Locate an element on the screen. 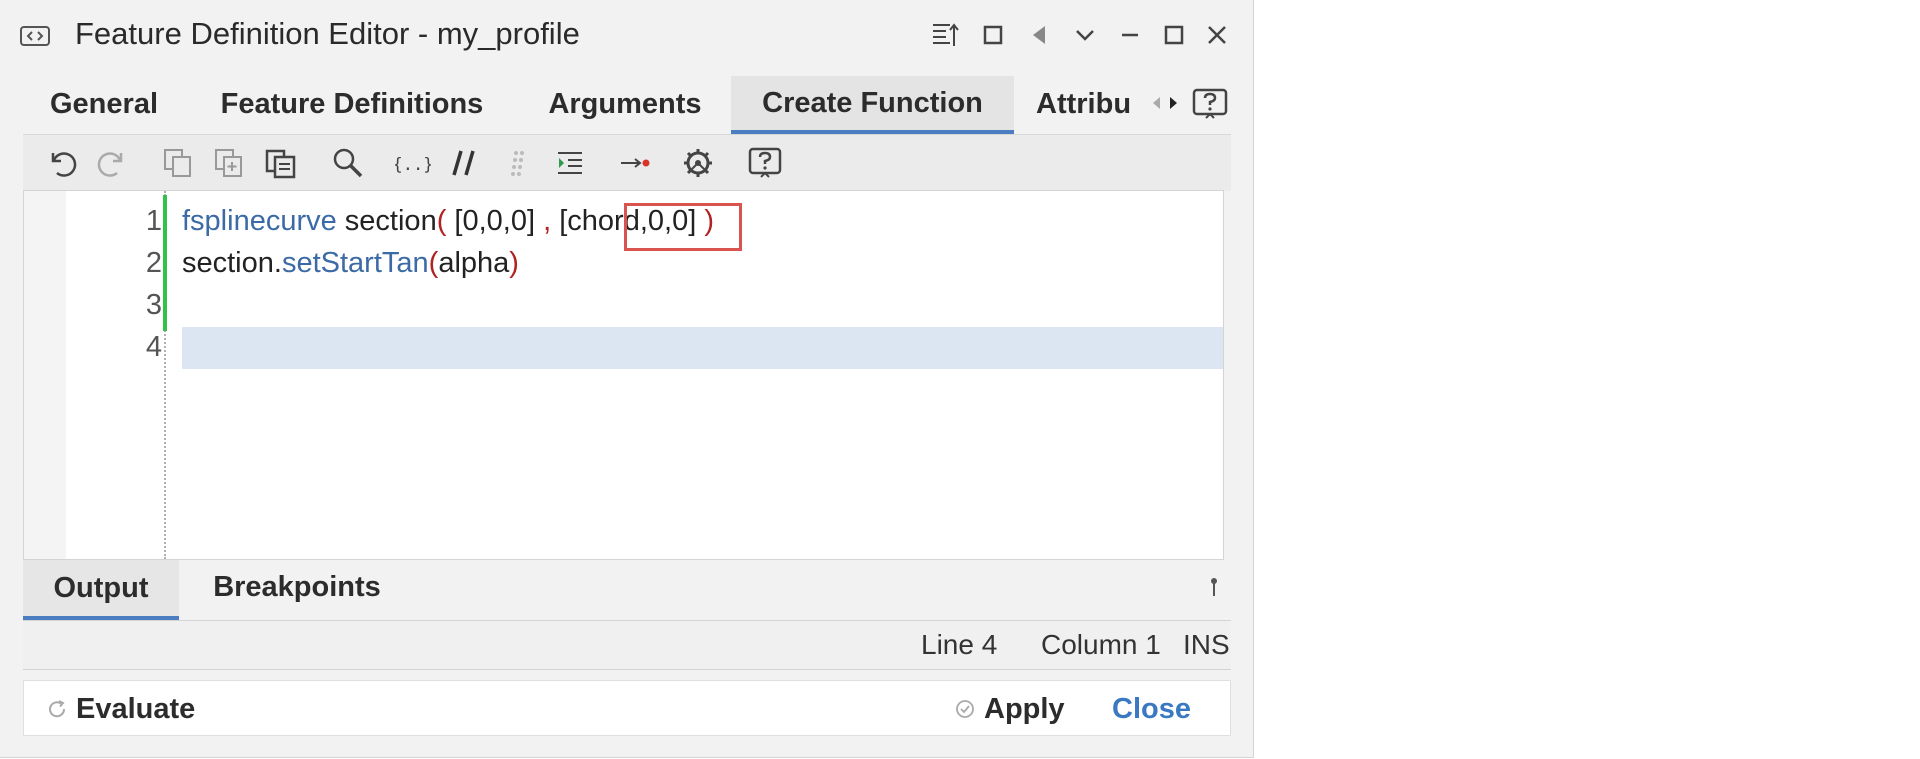  maximize-icon is located at coordinates (1174, 35).